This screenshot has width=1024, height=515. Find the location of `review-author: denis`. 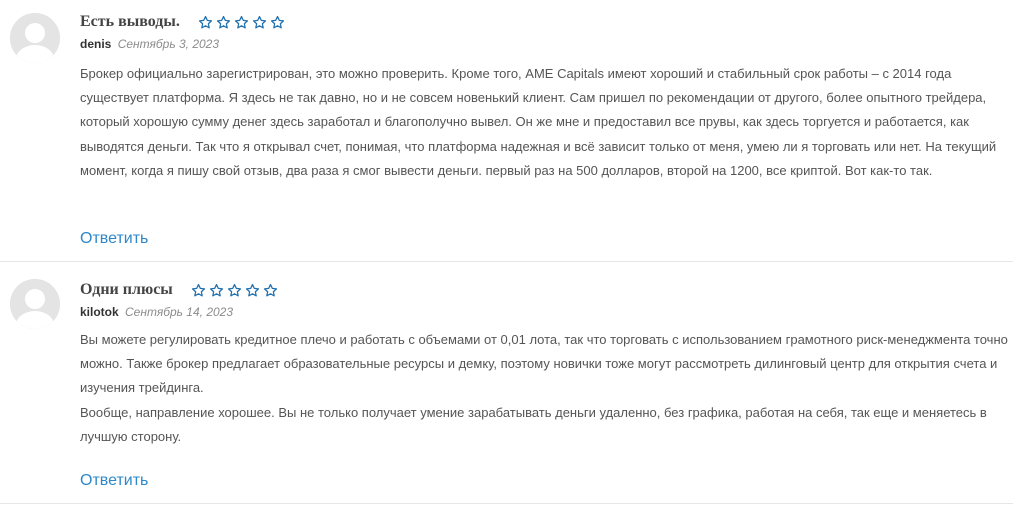

review-author: denis is located at coordinates (96, 44).